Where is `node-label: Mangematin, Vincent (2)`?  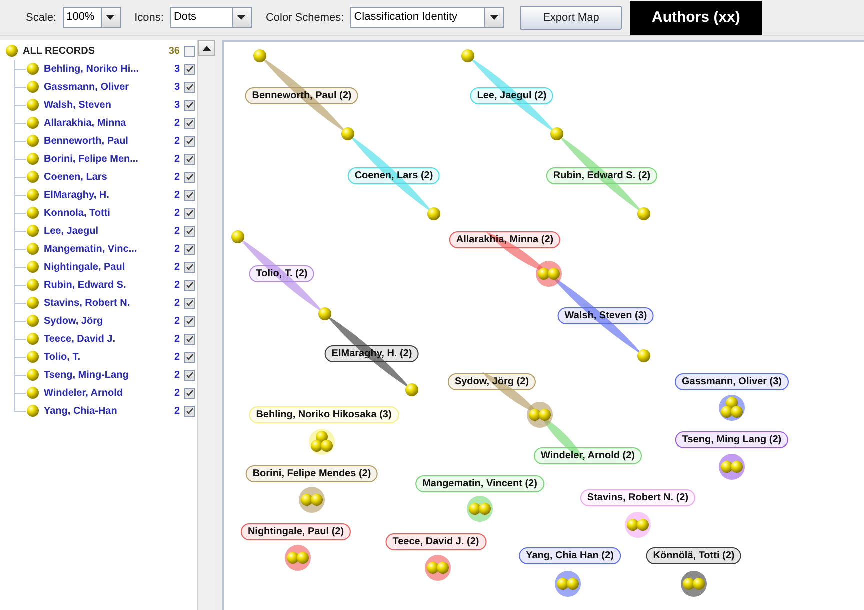 node-label: Mangematin, Vincent (2) is located at coordinates (480, 484).